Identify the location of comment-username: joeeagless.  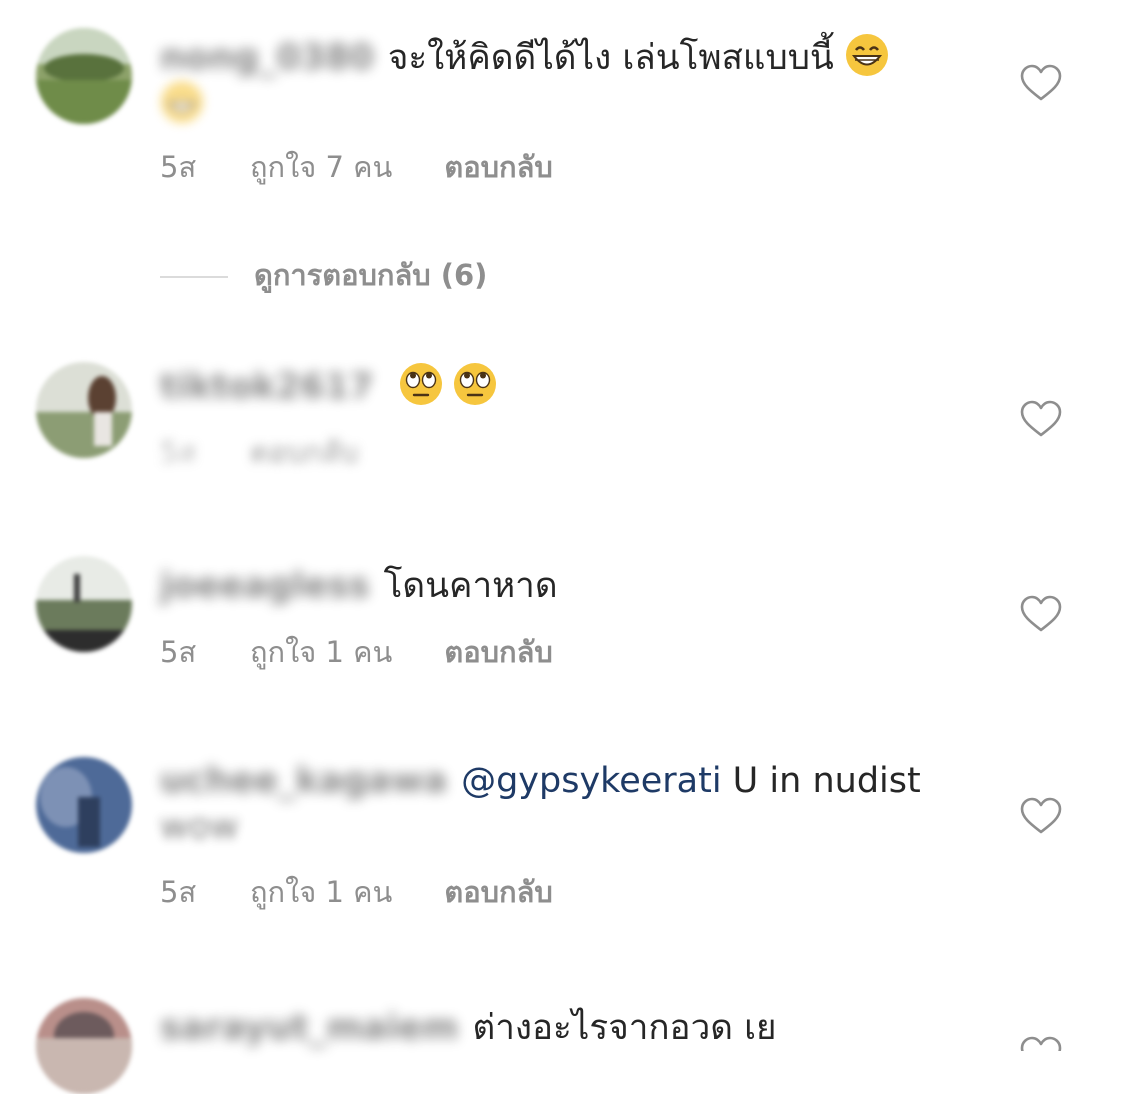
(265, 586).